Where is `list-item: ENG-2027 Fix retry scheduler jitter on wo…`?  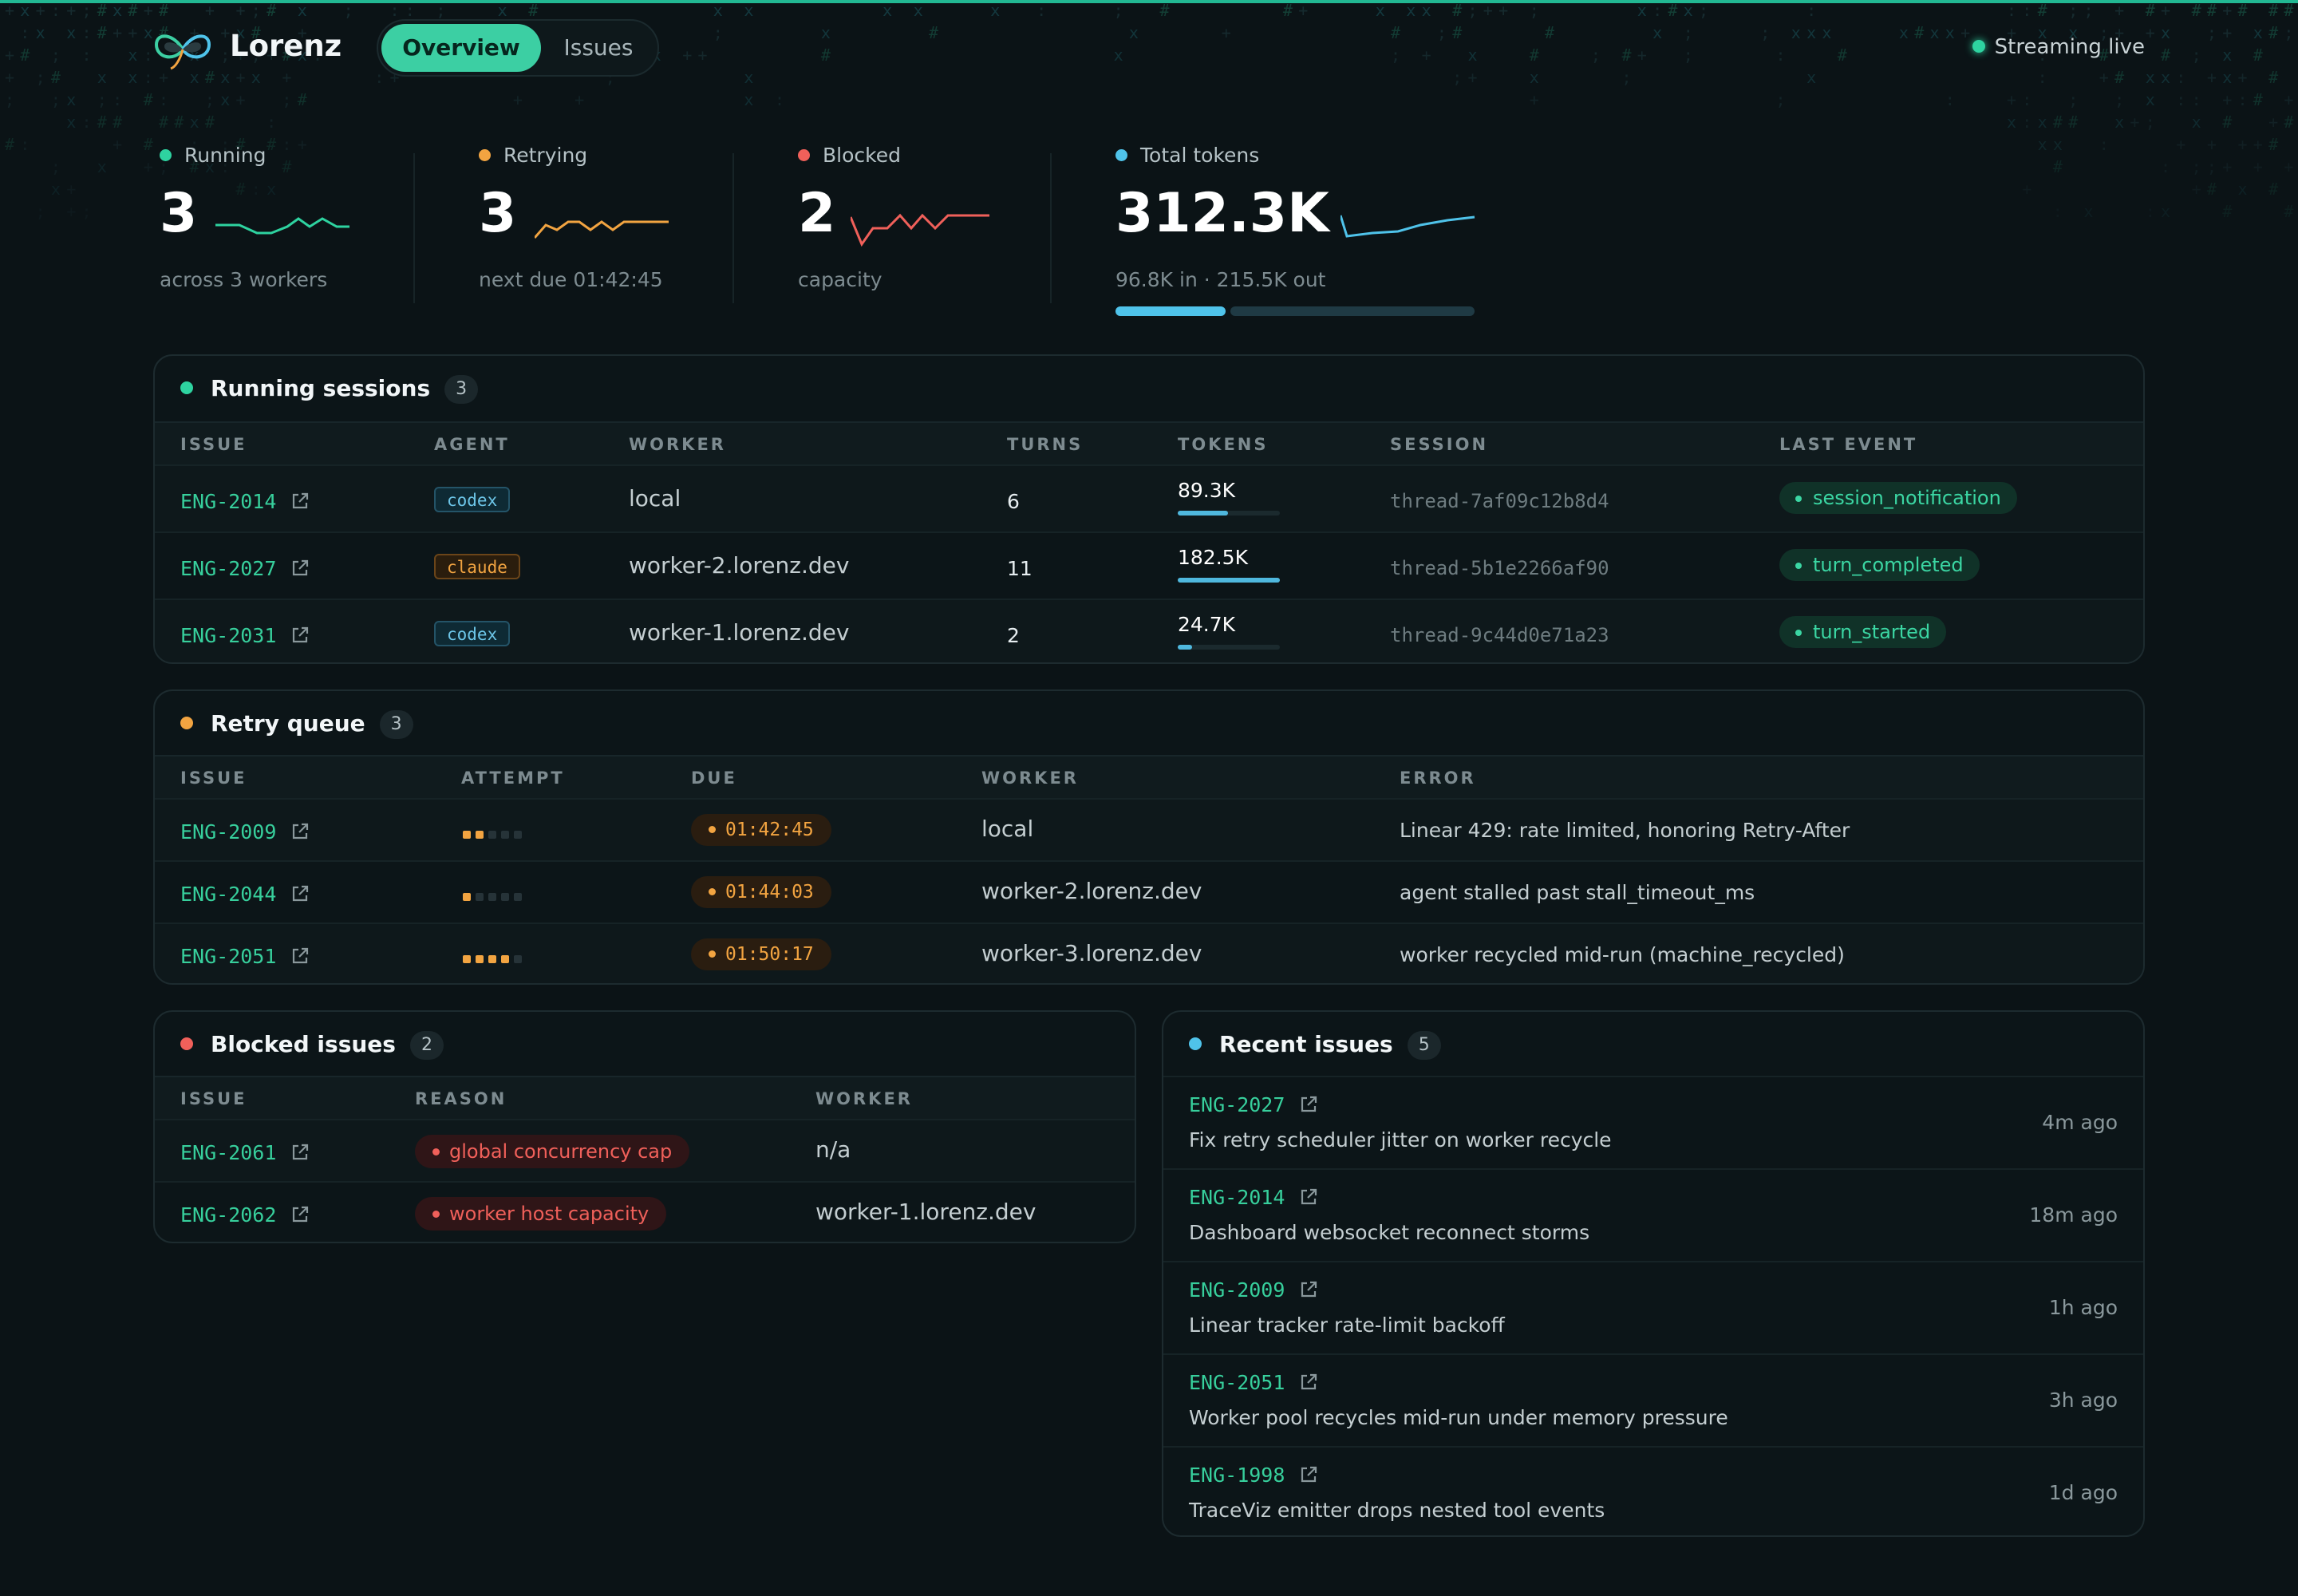 list-item: ENG-2027 Fix retry scheduler jitter on wo… is located at coordinates (1653, 1122).